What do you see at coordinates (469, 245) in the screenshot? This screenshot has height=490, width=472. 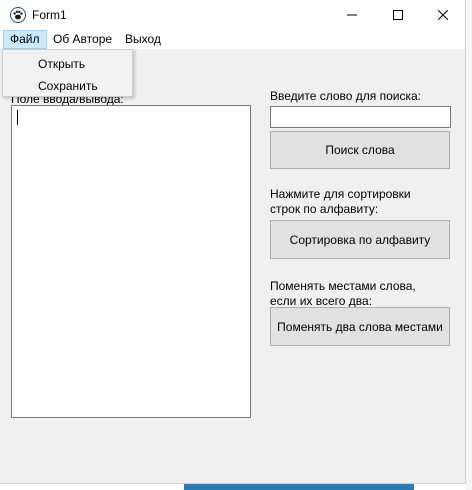 I see `desktop-background` at bounding box center [469, 245].